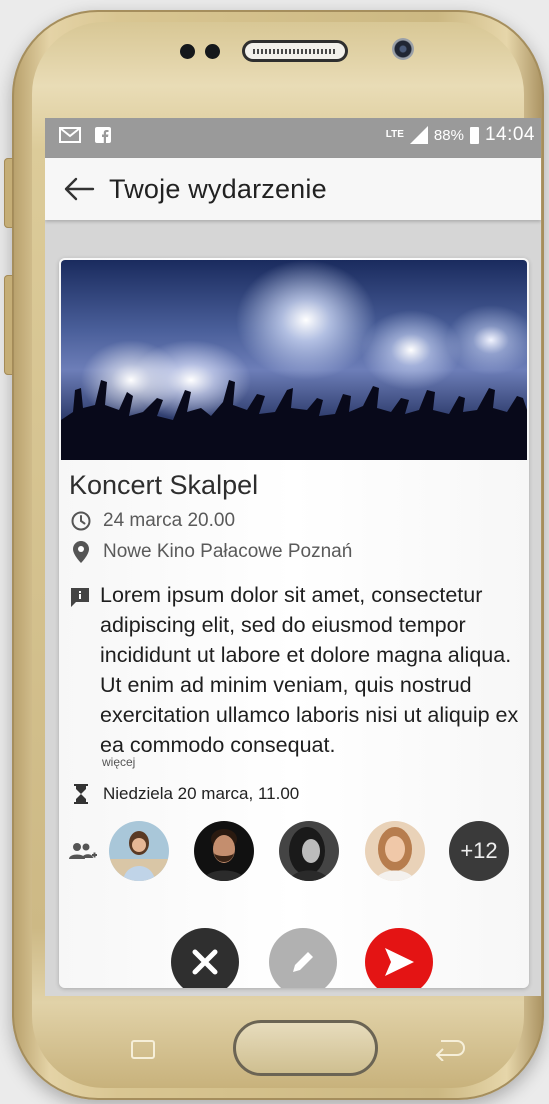 The height and width of the screenshot is (1104, 549). What do you see at coordinates (143, 1049) in the screenshot?
I see `recent-apps-key` at bounding box center [143, 1049].